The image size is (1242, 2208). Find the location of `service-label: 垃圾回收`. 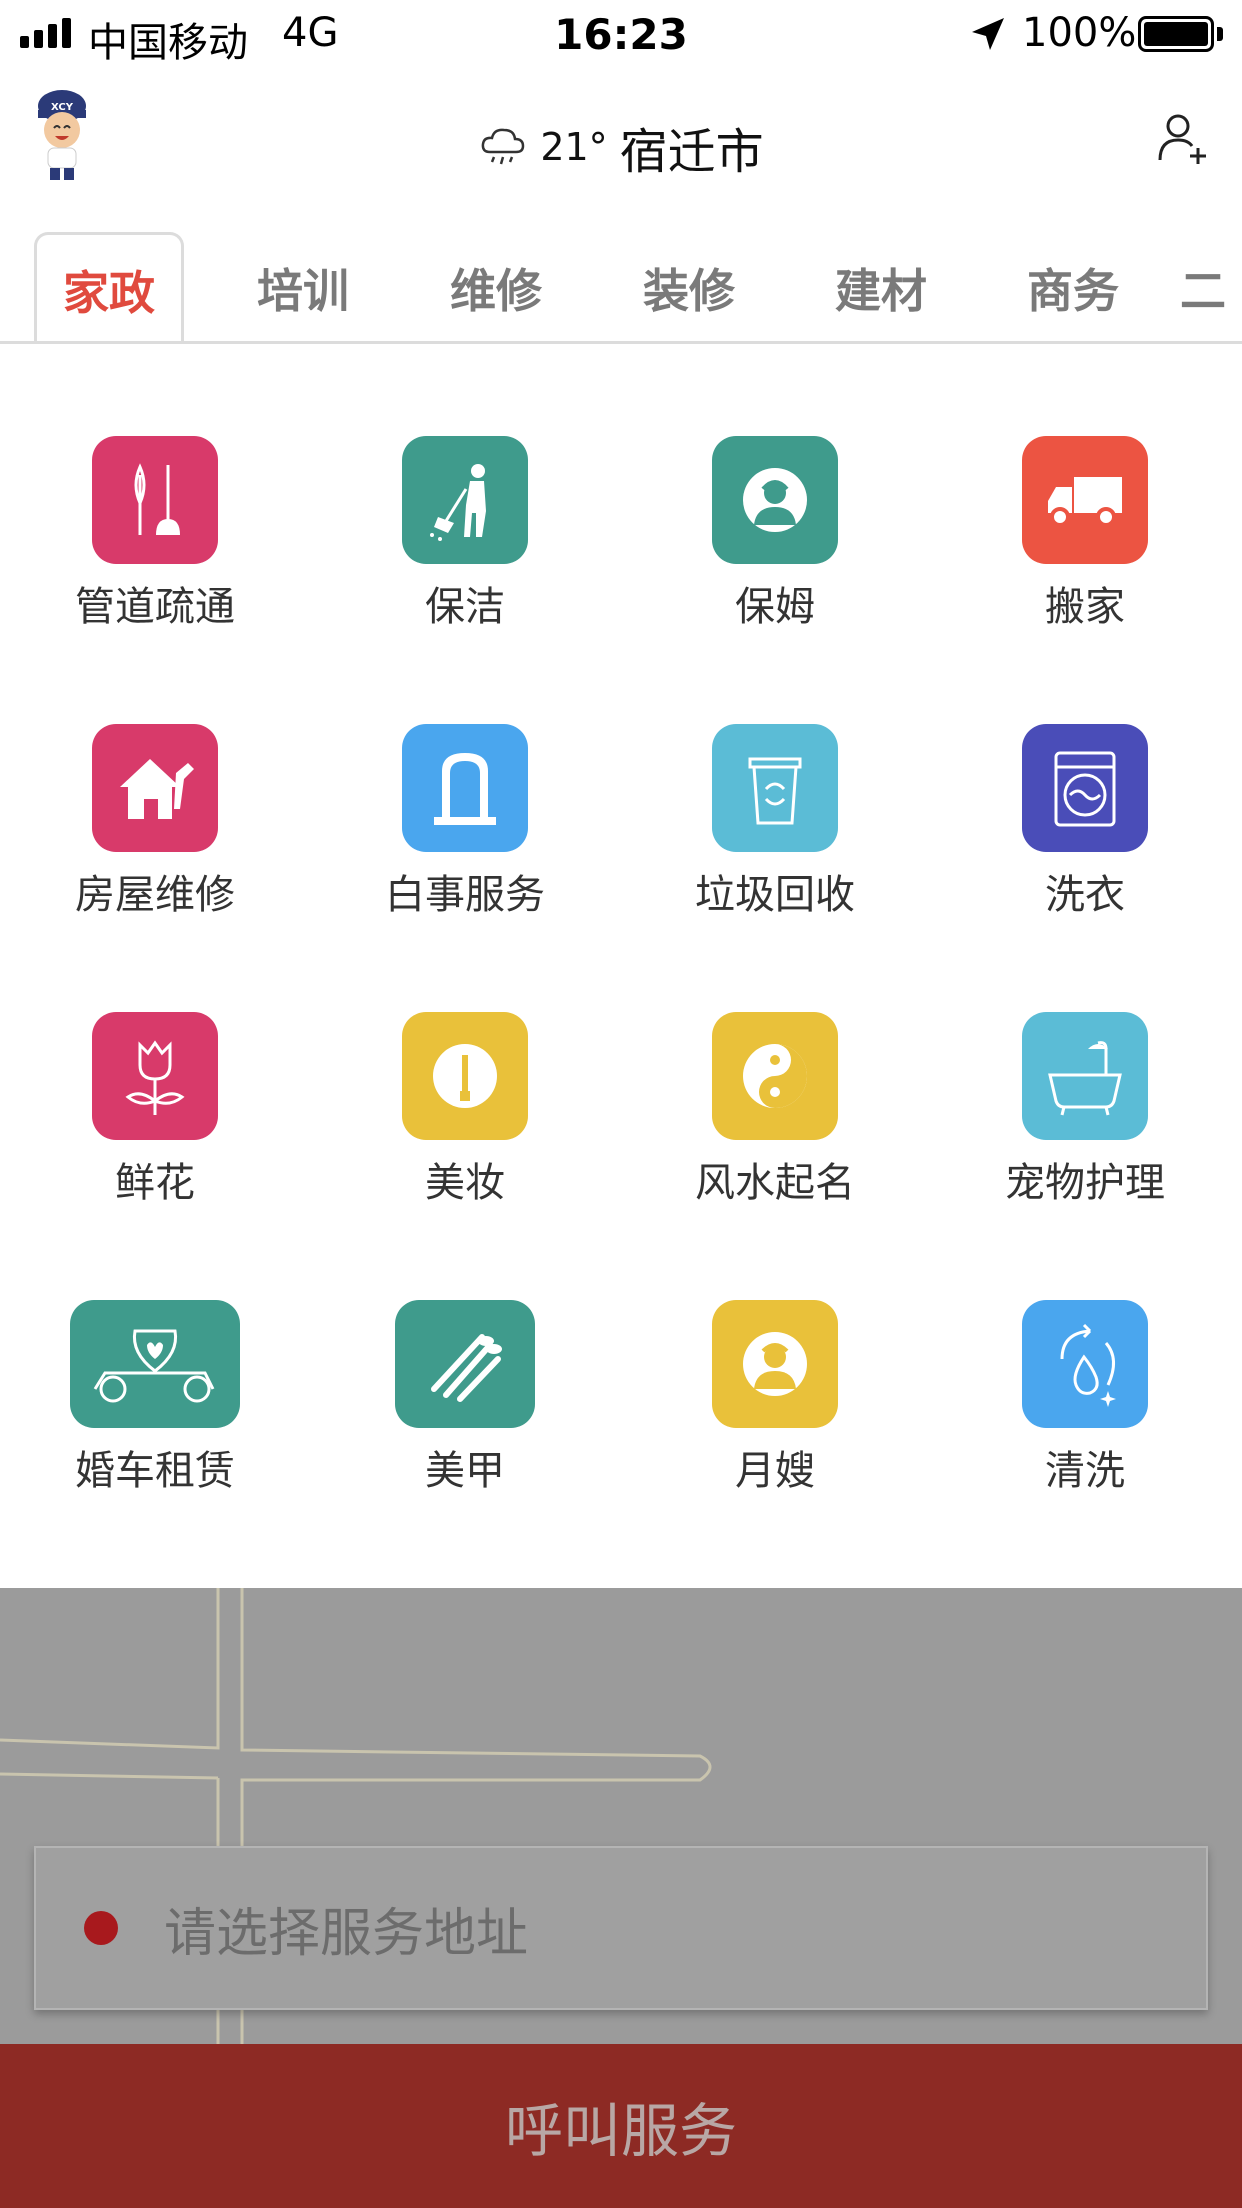

service-label: 垃圾回收 is located at coordinates (775, 895).